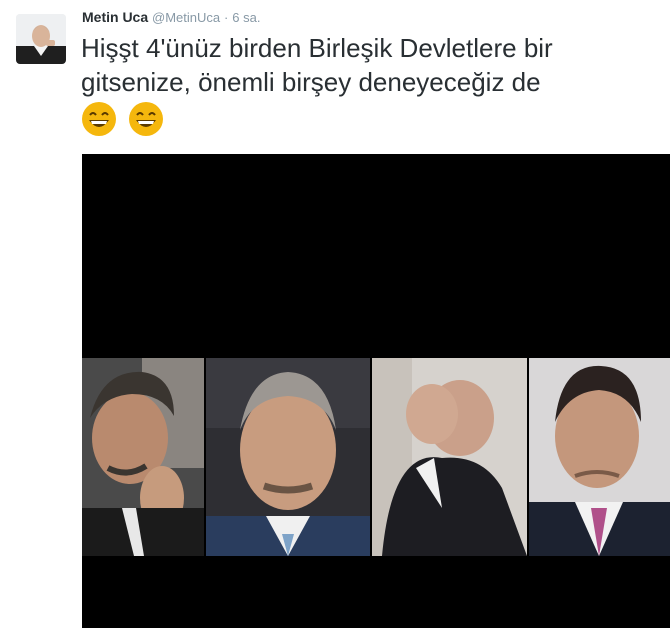 Image resolution: width=670 pixels, height=628 pixels. What do you see at coordinates (373, 120) in the screenshot?
I see `emoji-row` at bounding box center [373, 120].